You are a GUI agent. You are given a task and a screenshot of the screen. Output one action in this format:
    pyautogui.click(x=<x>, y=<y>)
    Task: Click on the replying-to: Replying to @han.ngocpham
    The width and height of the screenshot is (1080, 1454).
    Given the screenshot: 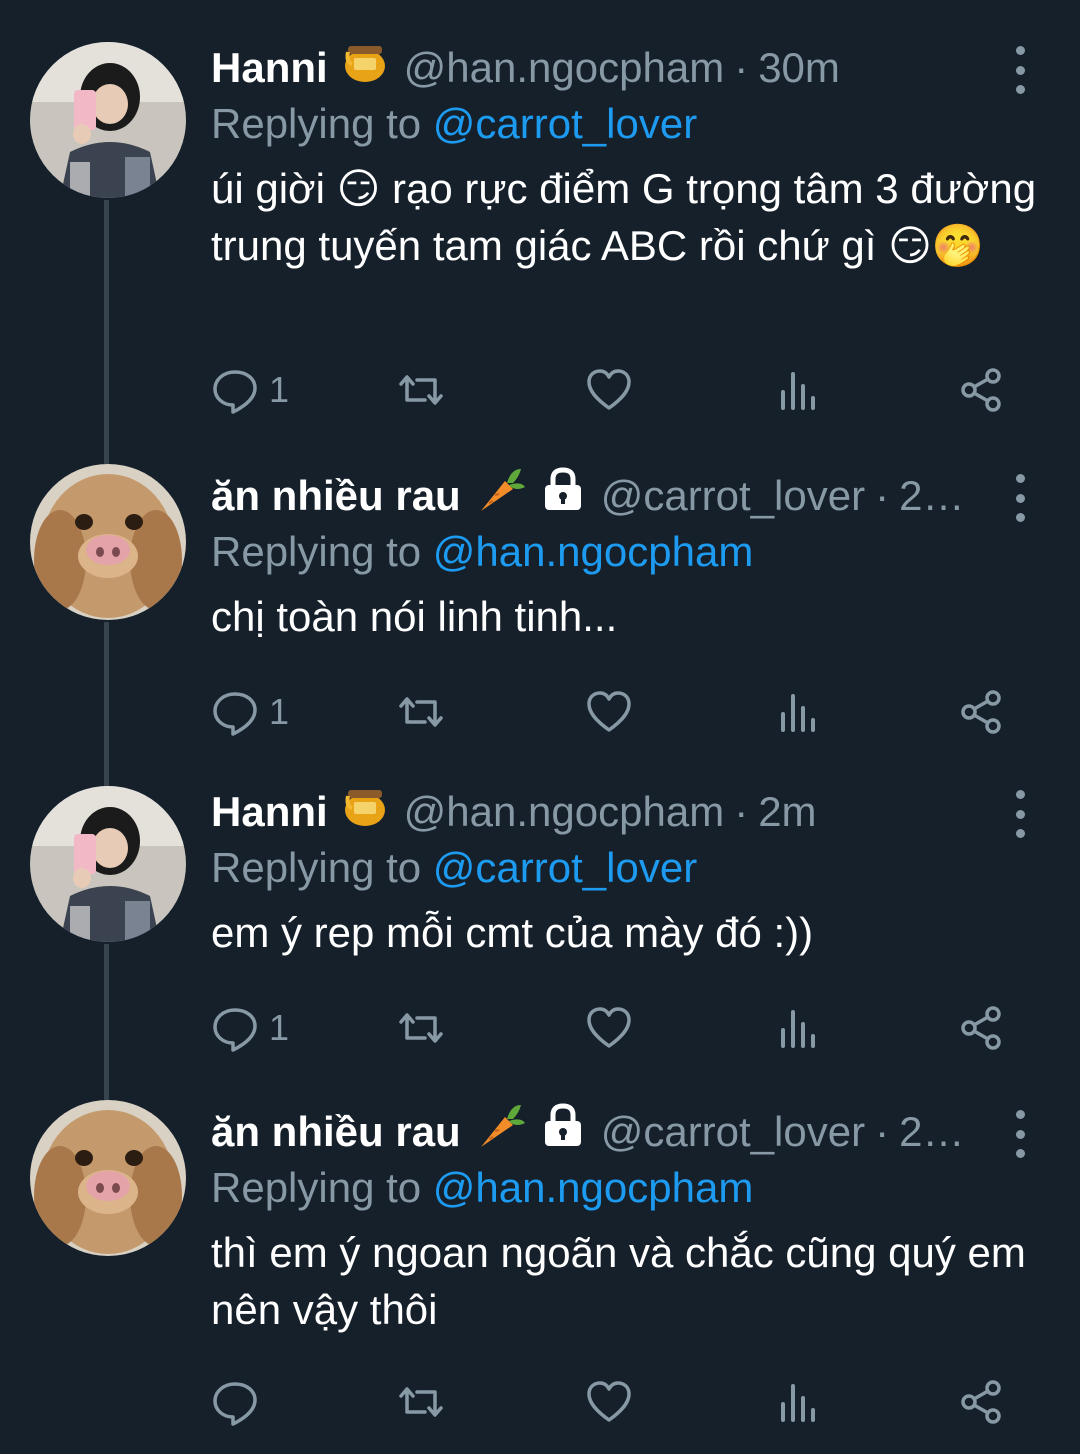 What is the action you would take?
    pyautogui.click(x=625, y=552)
    